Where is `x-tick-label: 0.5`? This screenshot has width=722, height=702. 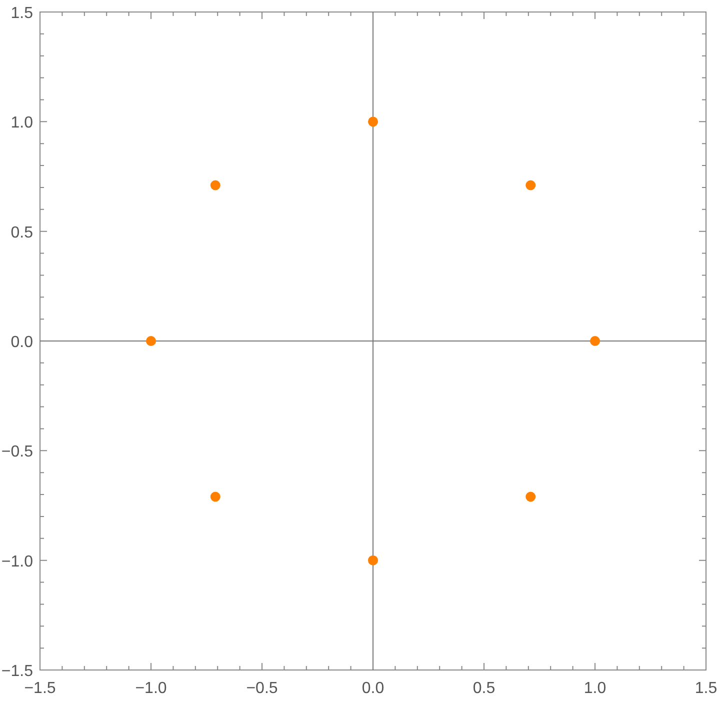
x-tick-label: 0.5 is located at coordinates (484, 688).